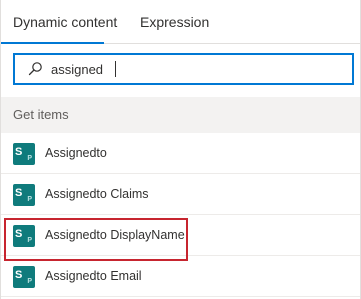  Describe the element at coordinates (180, 276) in the screenshot. I see `list-item-assignedto-email: SP Assignedto Email` at that location.